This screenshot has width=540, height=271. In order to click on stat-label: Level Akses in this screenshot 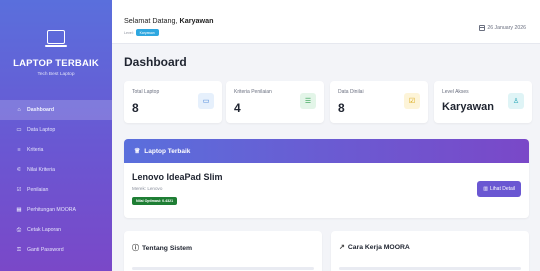, I will do `click(455, 92)`.